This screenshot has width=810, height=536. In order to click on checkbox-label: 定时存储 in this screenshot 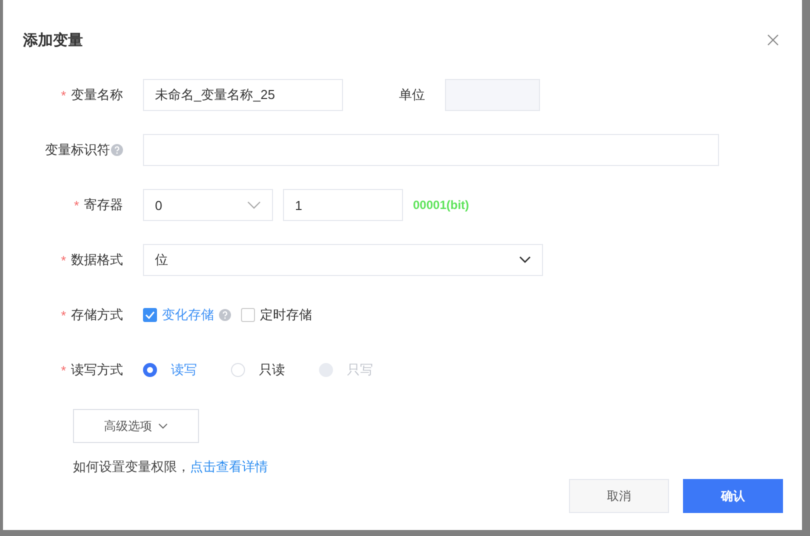, I will do `click(286, 315)`.